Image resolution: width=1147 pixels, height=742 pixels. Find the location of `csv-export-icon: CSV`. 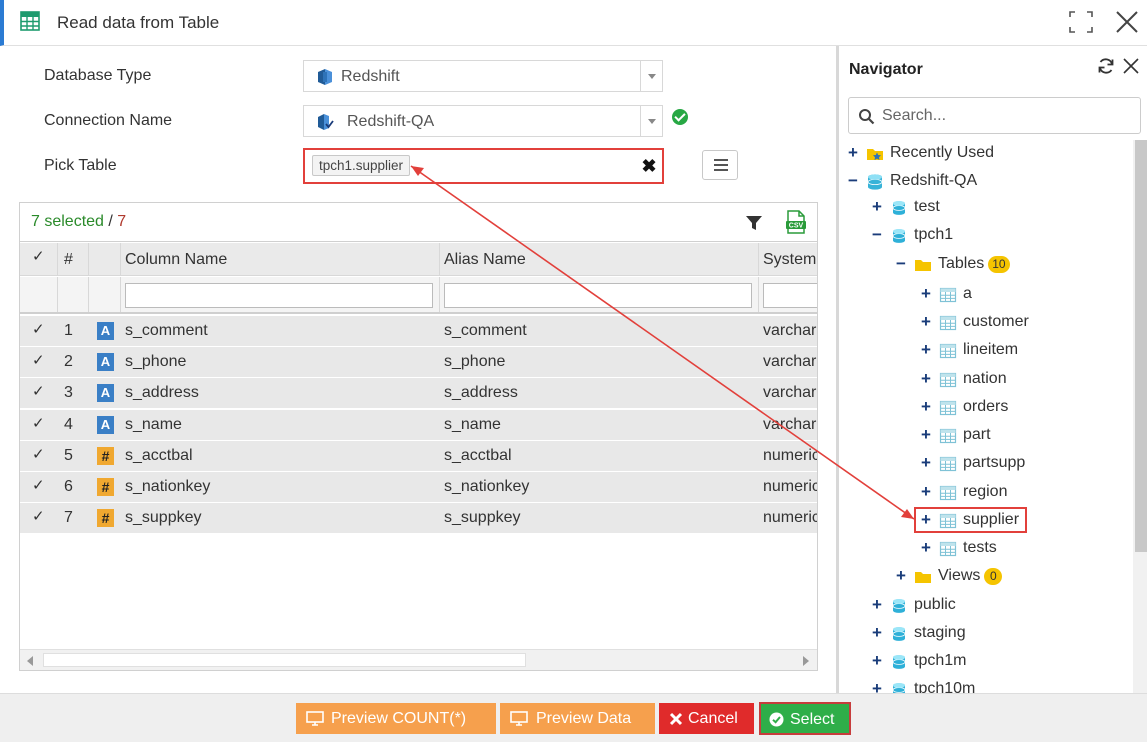

csv-export-icon: CSV is located at coordinates (796, 222).